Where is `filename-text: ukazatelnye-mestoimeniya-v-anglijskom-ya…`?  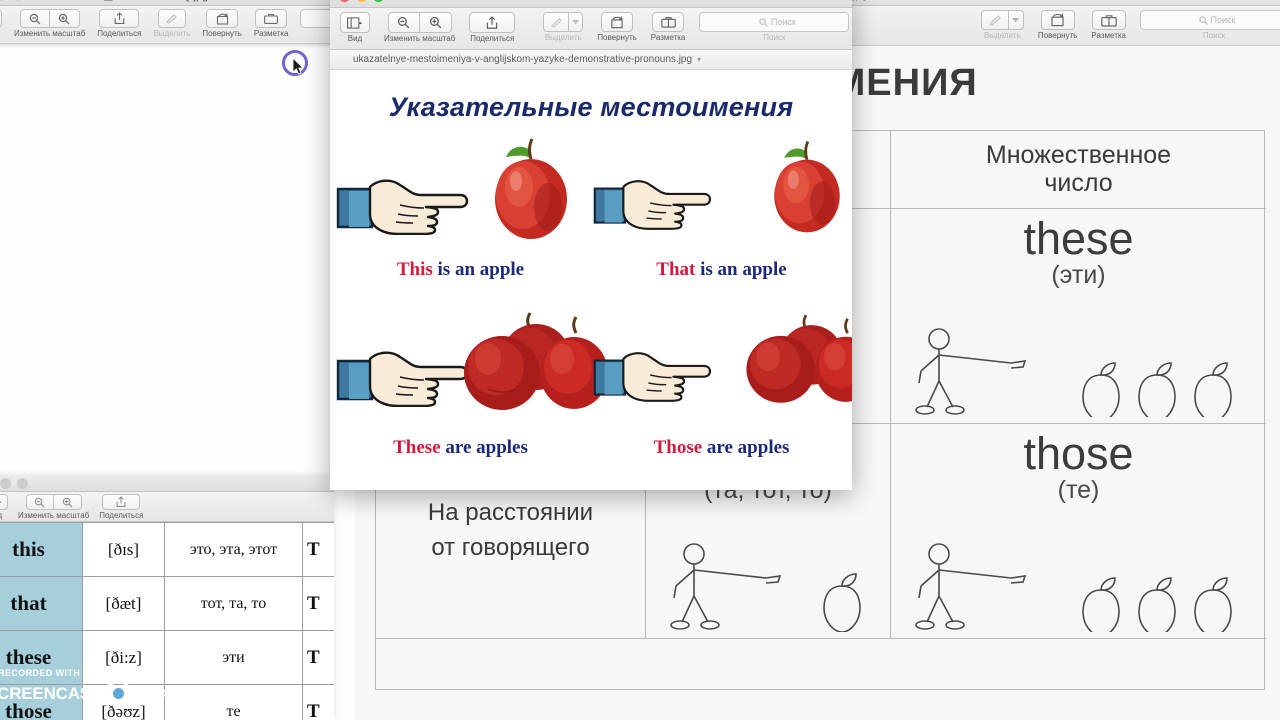 filename-text: ukazatelnye-mestoimeniya-v-anglijskom-ya… is located at coordinates (523, 59).